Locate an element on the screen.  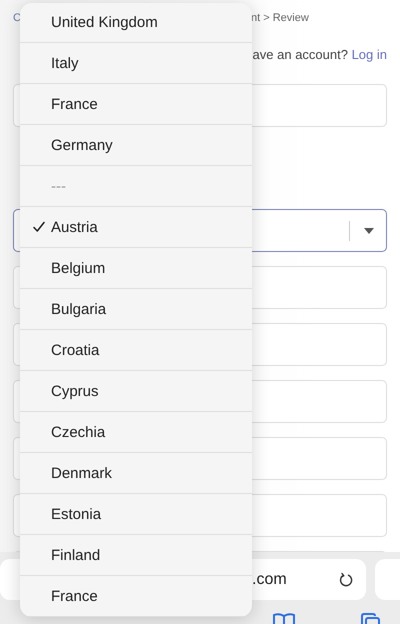
menu-option: Bulgaria is located at coordinates (136, 309).